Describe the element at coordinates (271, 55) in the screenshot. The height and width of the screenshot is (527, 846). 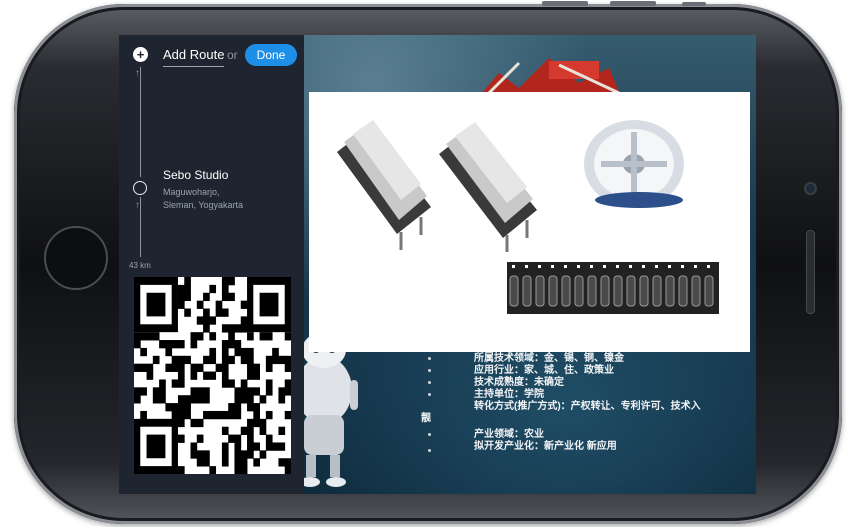
I see `done-button: Done` at that location.